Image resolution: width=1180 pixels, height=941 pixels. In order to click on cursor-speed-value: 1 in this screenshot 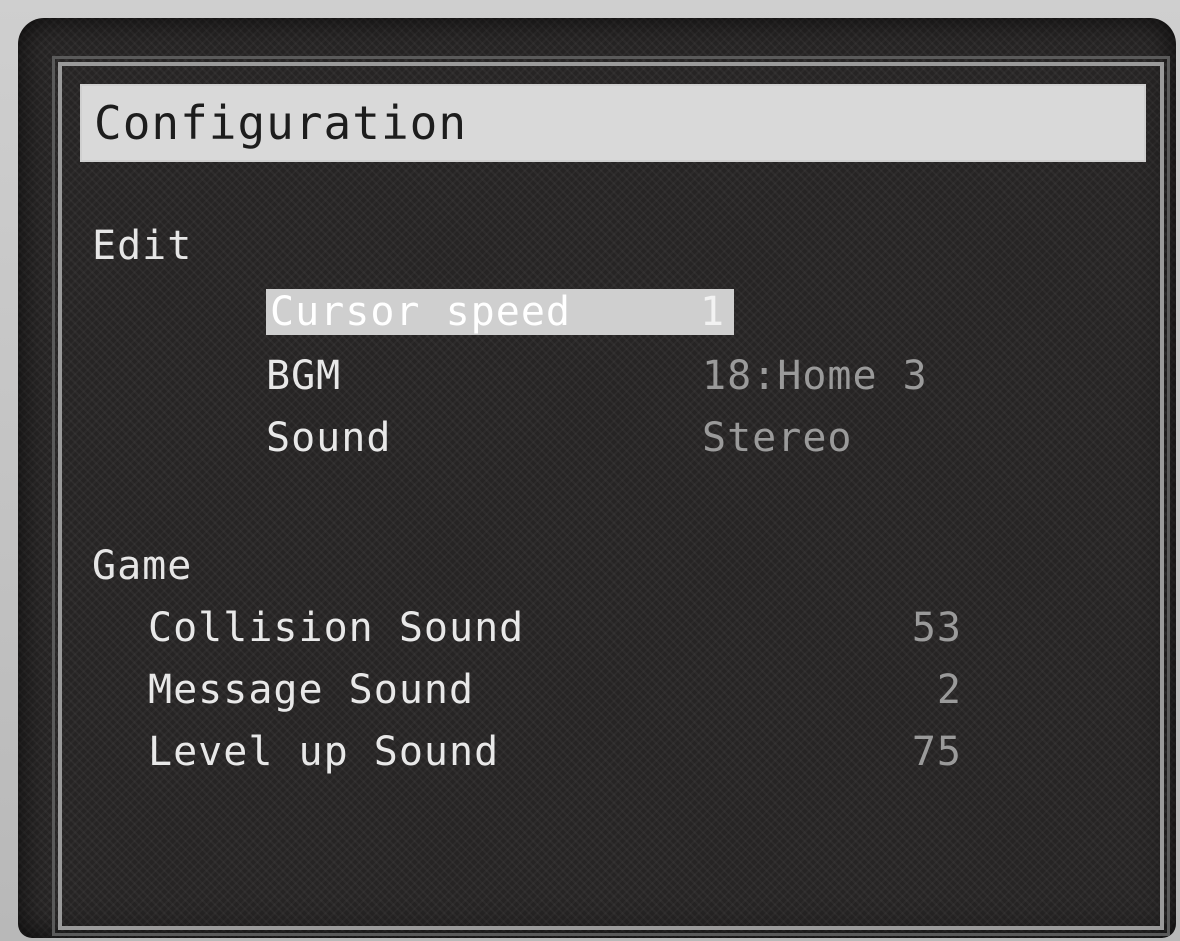, I will do `click(712, 312)`.